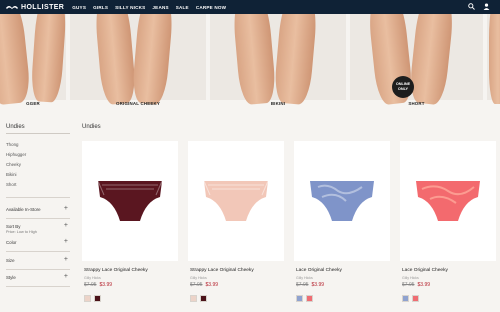 The image size is (500, 312). Describe the element at coordinates (38, 228) in the screenshot. I see `filter-sort-by: Sort By Price: Low to High +` at that location.